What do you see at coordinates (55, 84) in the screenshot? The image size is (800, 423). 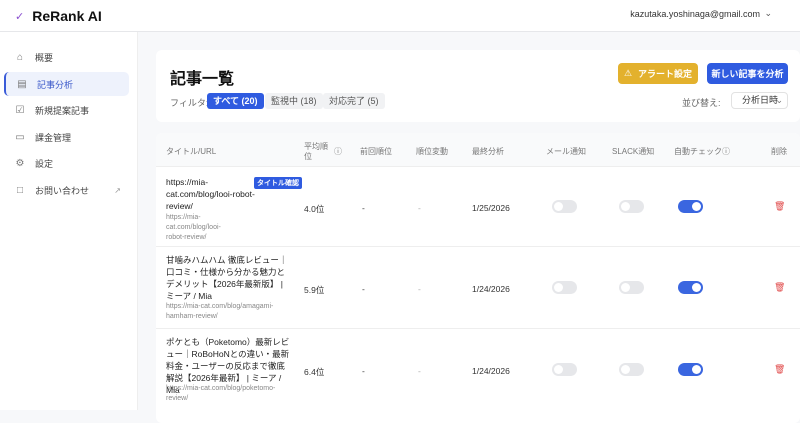 I see `sidebar-item-label: 記事分析` at bounding box center [55, 84].